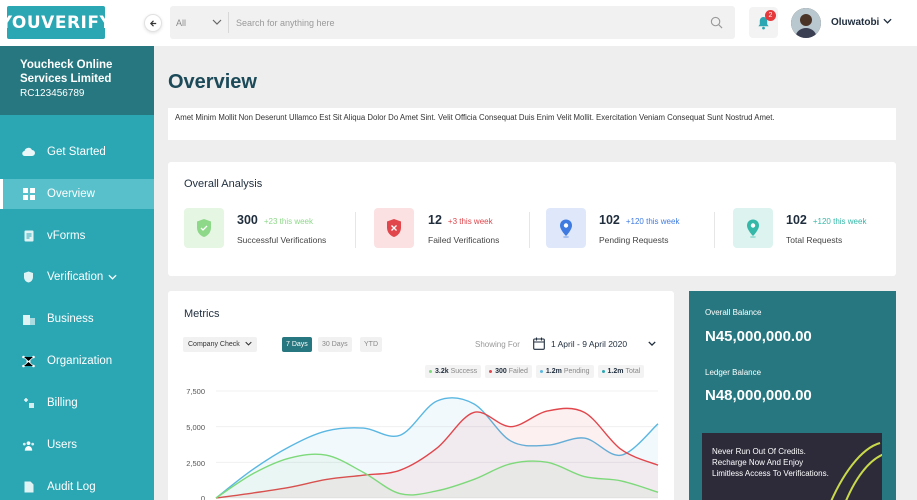 The width and height of the screenshot is (917, 500). Describe the element at coordinates (52, 93) in the screenshot. I see `company-rc: RC123456789` at that location.